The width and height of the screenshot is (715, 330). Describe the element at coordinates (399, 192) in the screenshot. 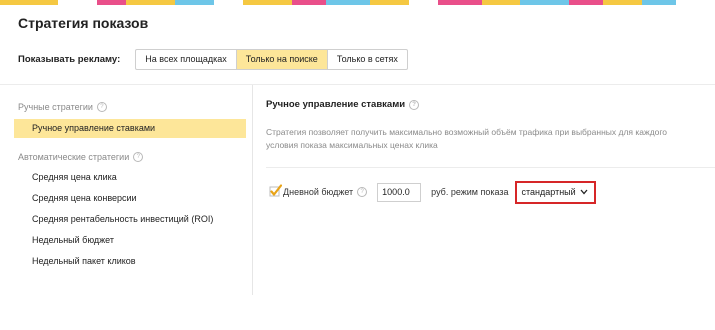

I see `daily-budget-input: 1000.0` at that location.